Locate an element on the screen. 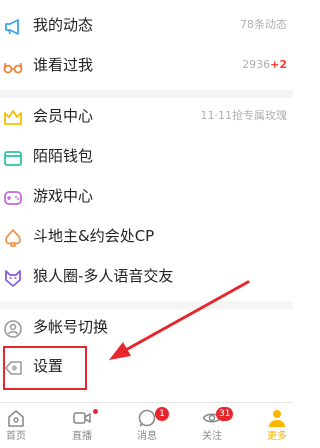 The width and height of the screenshot is (320, 448). menu-item-landlord-game: 斗地主&约会处CP is located at coordinates (146, 238).